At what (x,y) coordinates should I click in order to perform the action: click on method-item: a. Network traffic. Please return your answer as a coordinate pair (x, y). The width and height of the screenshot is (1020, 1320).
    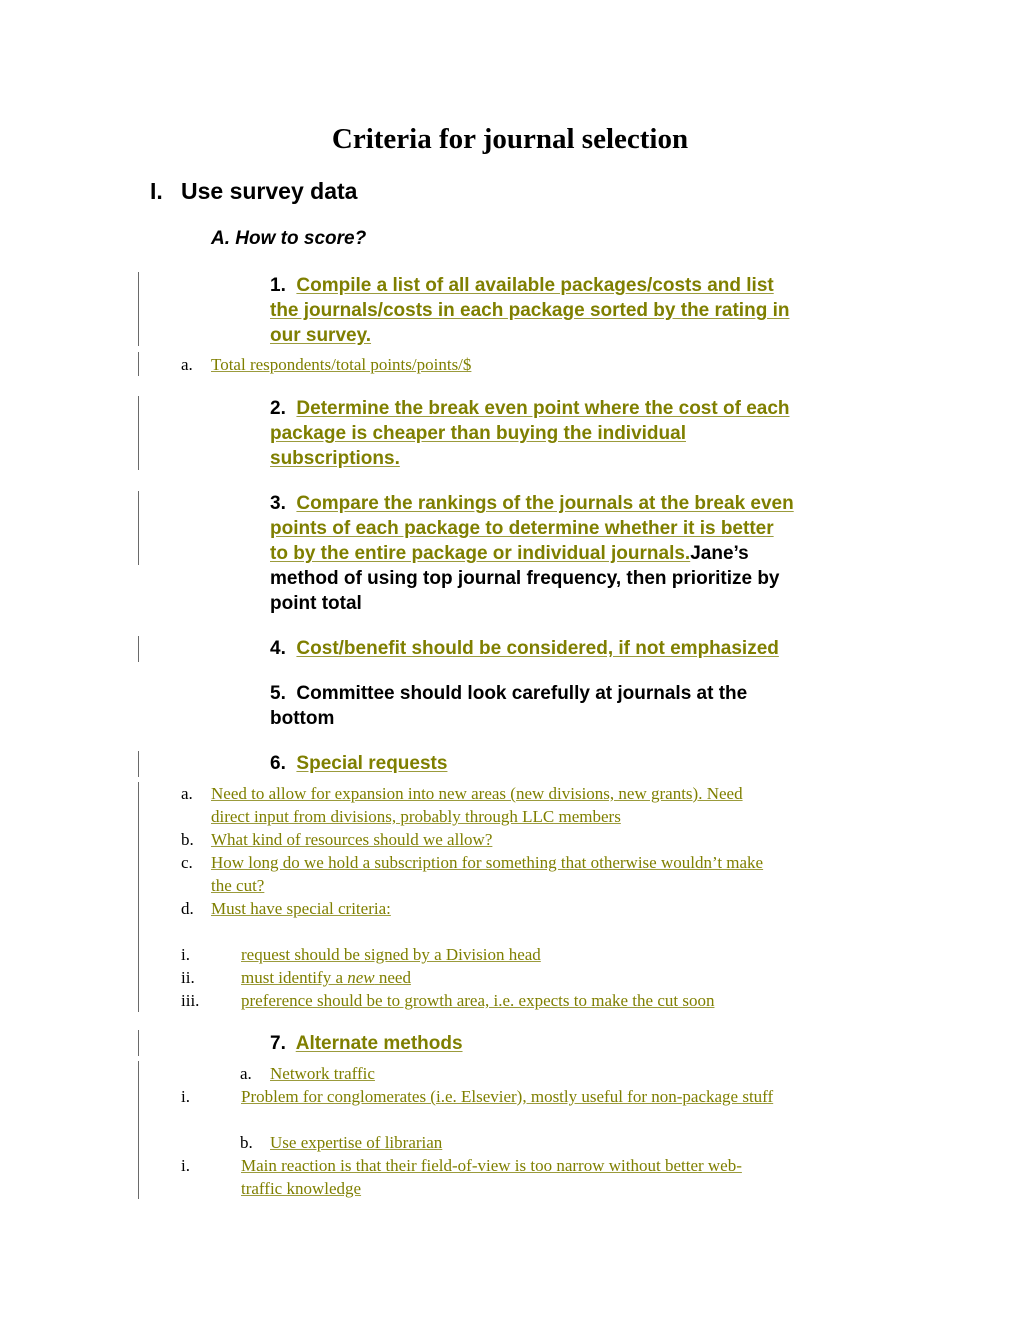
    Looking at the image, I should click on (510, 1073).